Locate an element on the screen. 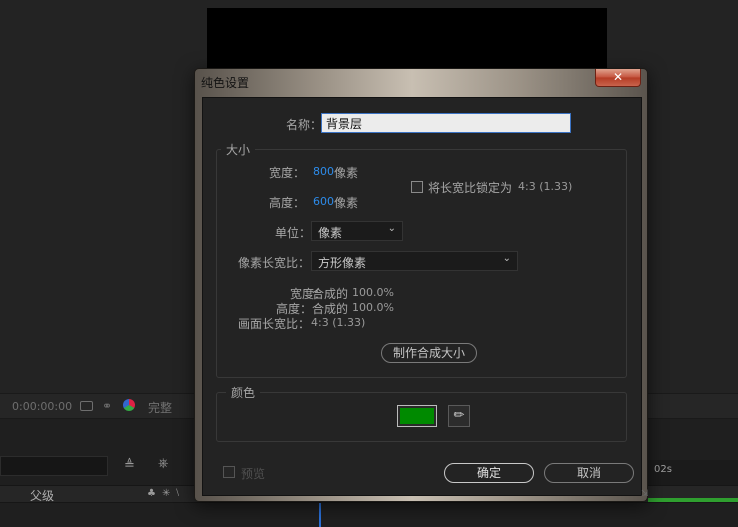 The image size is (738, 527). composition-flowchart-icon: ≜ is located at coordinates (129, 465).